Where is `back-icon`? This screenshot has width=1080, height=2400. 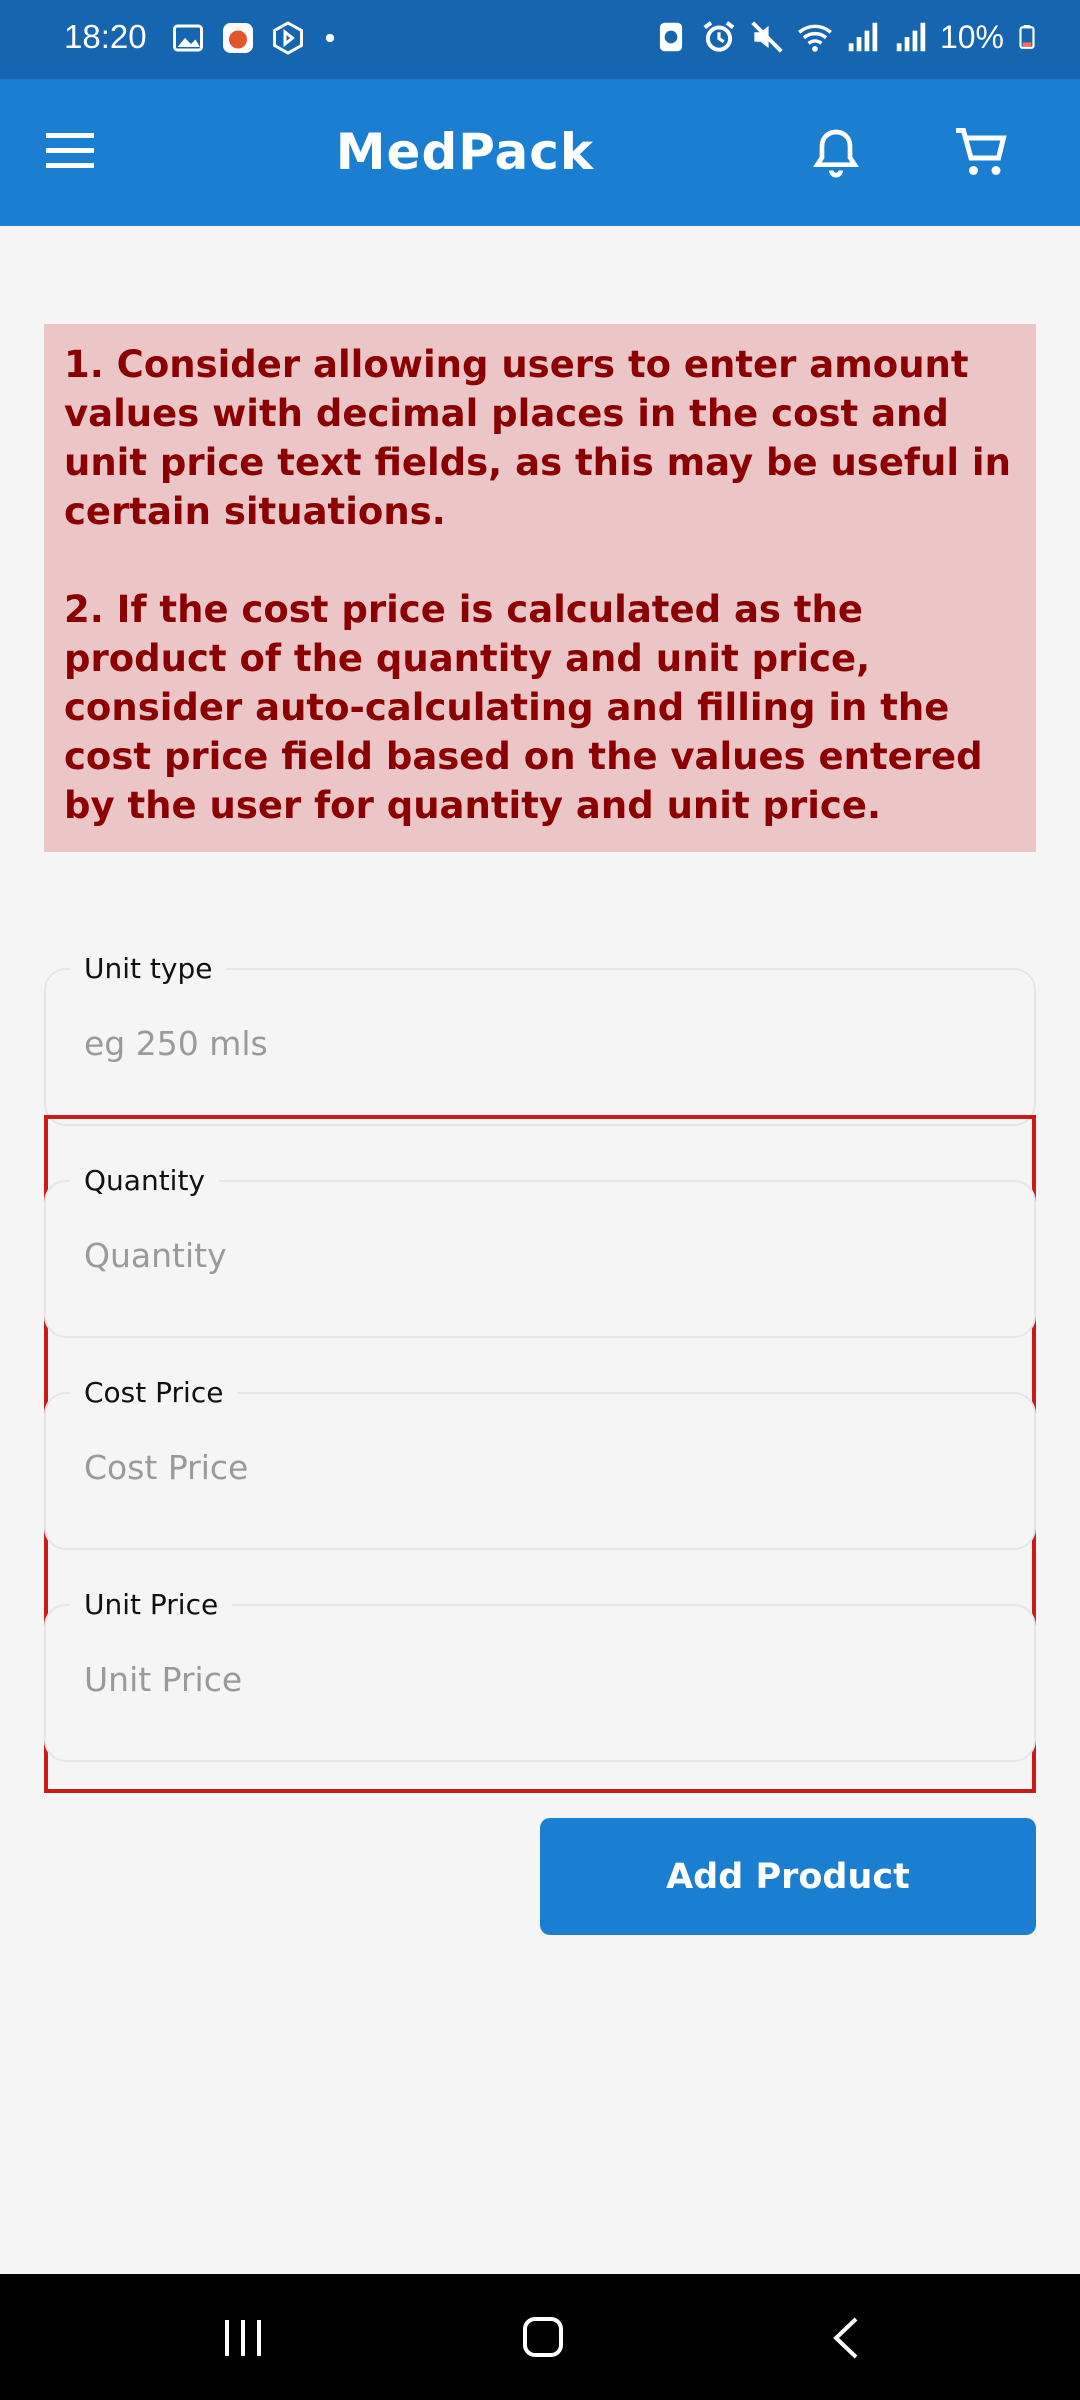
back-icon is located at coordinates (845, 2338).